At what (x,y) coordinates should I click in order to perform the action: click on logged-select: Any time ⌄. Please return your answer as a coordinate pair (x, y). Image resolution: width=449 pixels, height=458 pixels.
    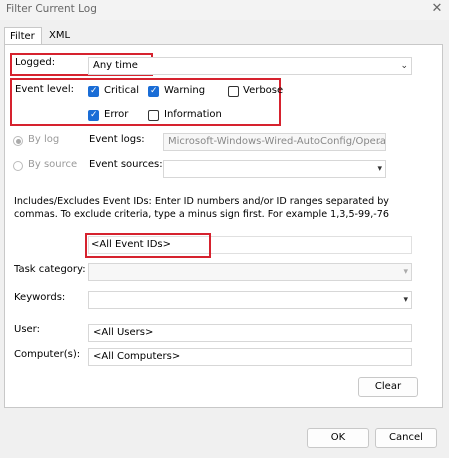
    Looking at the image, I should click on (250, 66).